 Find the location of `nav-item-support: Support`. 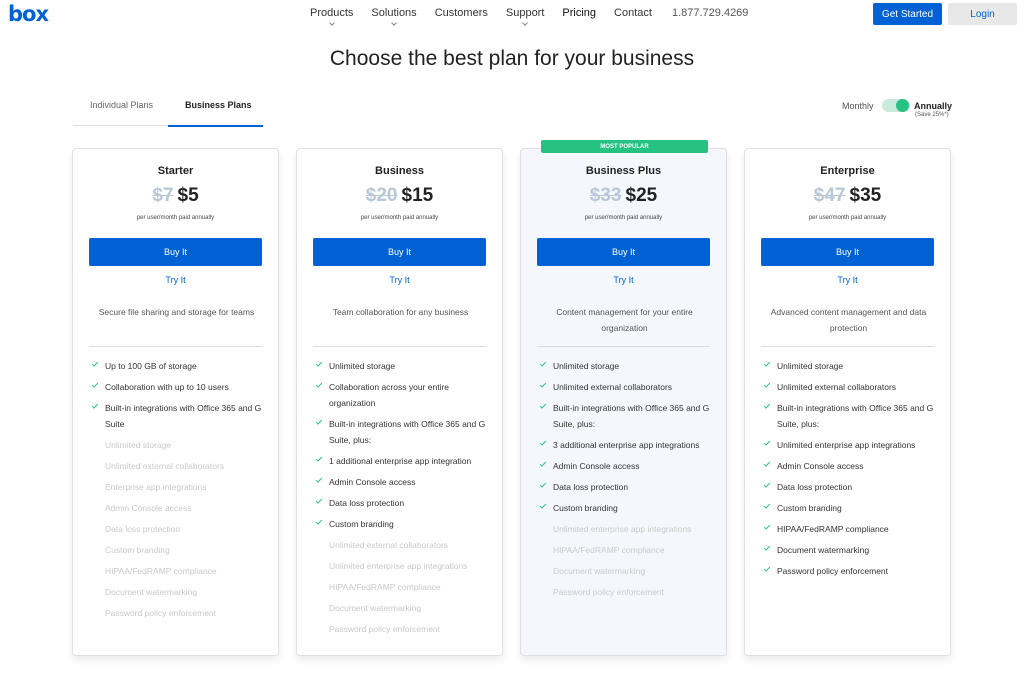

nav-item-support: Support is located at coordinates (525, 16).